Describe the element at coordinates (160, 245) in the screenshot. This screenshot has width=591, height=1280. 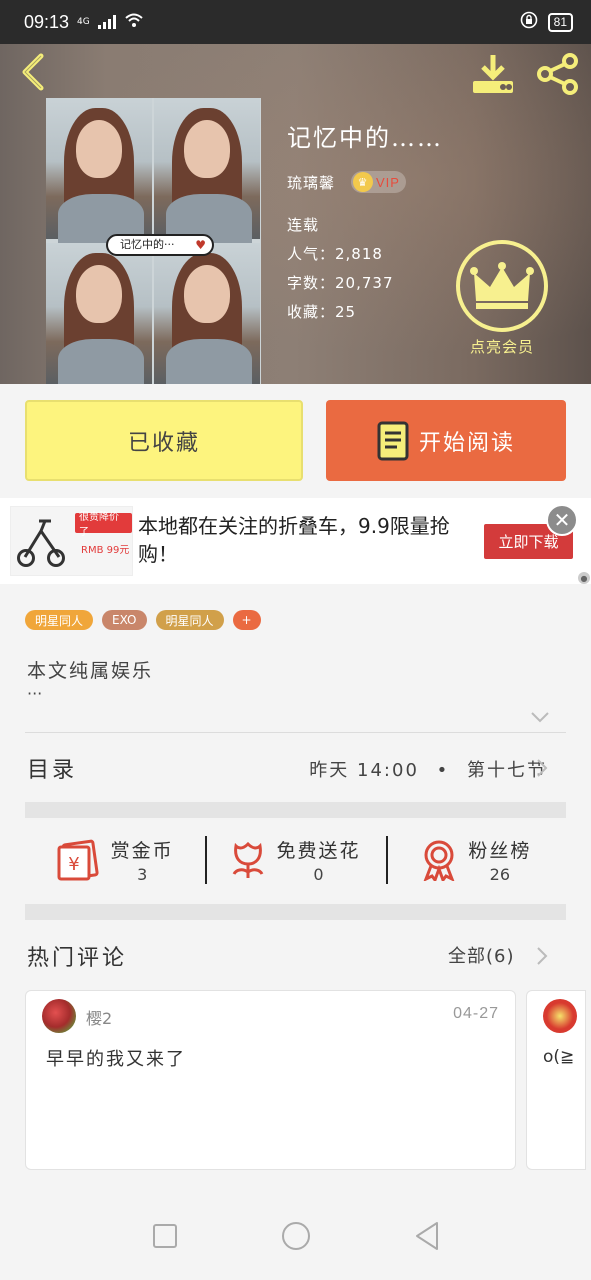
I see `cover-caption: 记忆中的··· ♥` at that location.